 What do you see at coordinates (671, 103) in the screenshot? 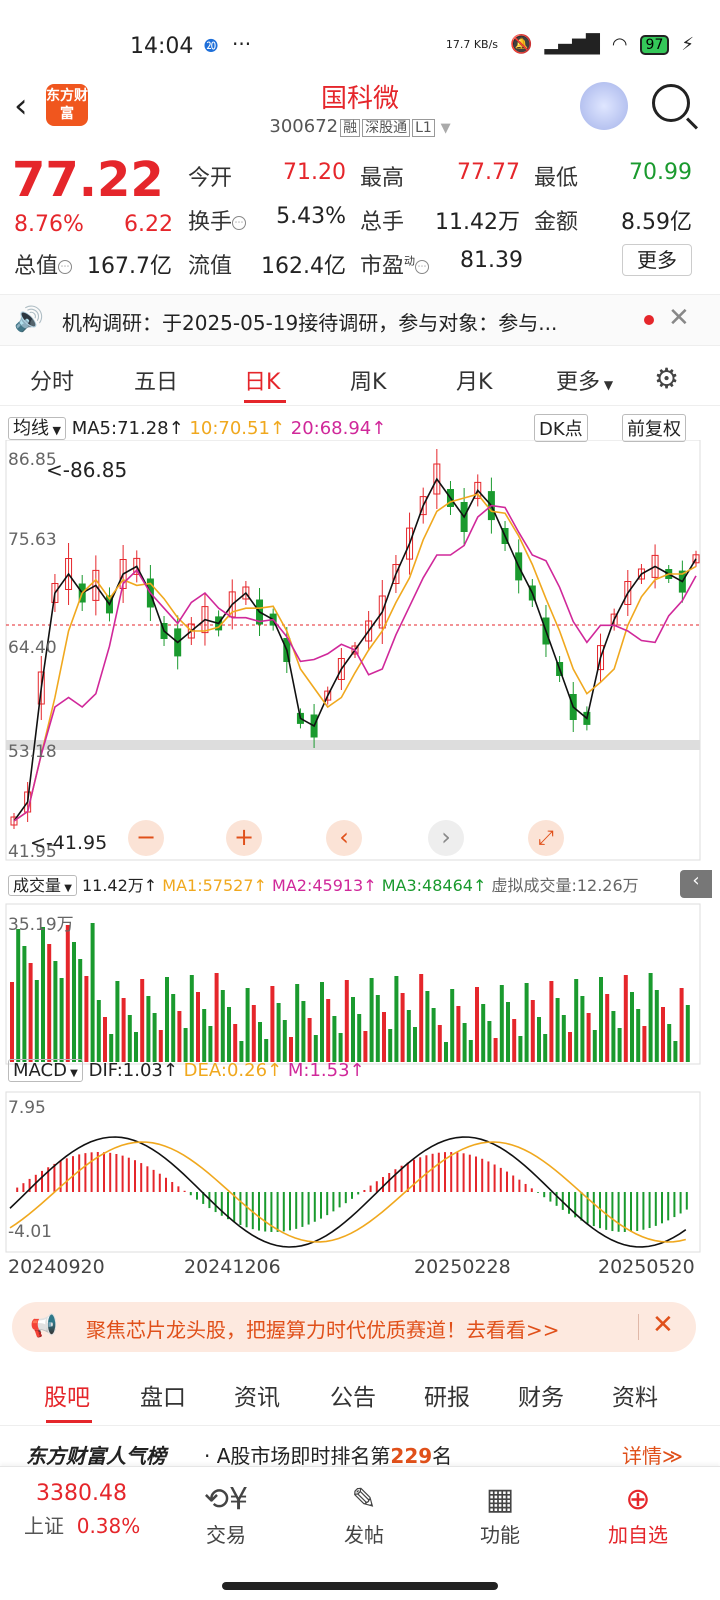
I see `search-icon` at bounding box center [671, 103].